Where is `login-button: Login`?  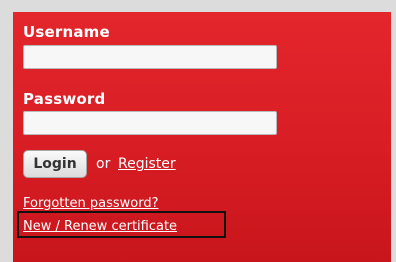 login-button: Login is located at coordinates (55, 164).